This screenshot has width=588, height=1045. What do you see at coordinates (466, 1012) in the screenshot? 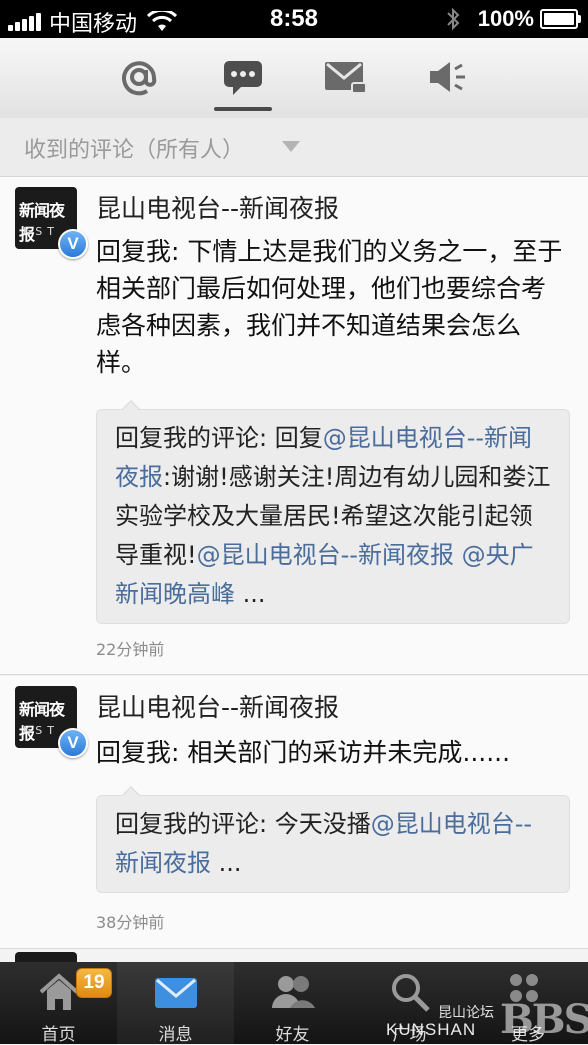
I see `watermark-site: 昆山论坛` at bounding box center [466, 1012].